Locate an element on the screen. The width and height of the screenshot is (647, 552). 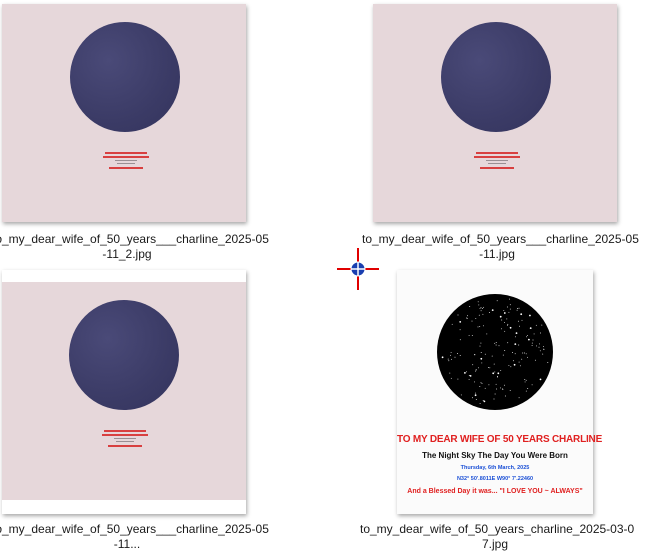
poster-detail-line is located at coordinates (497, 163).